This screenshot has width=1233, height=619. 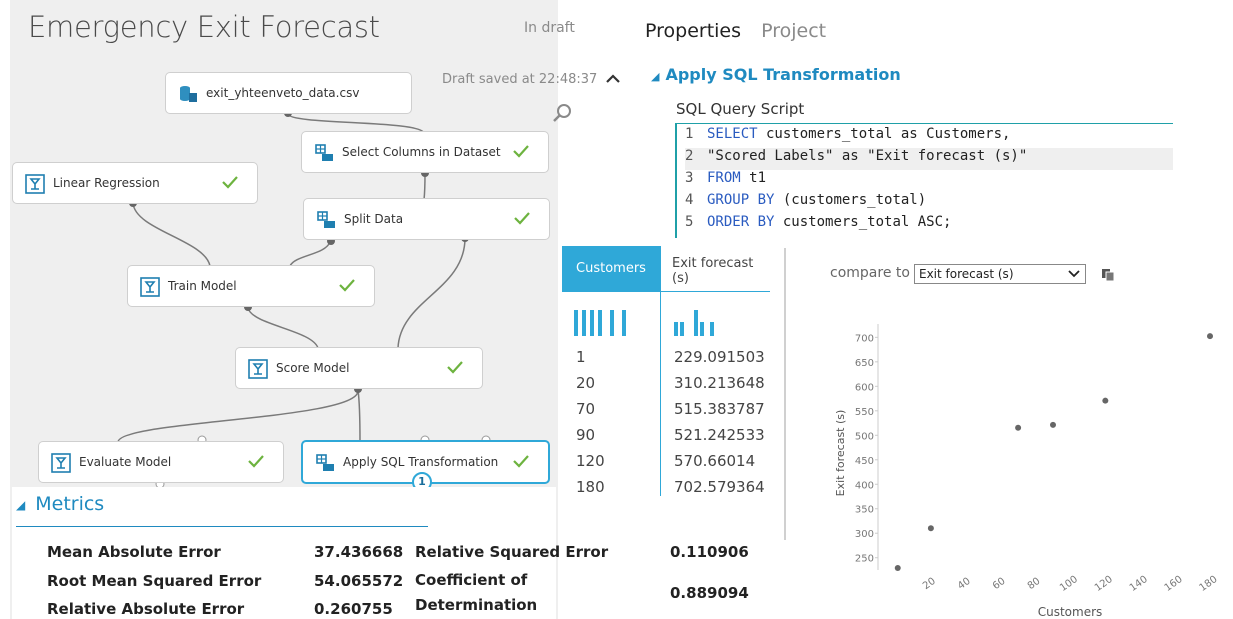 I want to click on table-cell: 90, so click(x=586, y=435).